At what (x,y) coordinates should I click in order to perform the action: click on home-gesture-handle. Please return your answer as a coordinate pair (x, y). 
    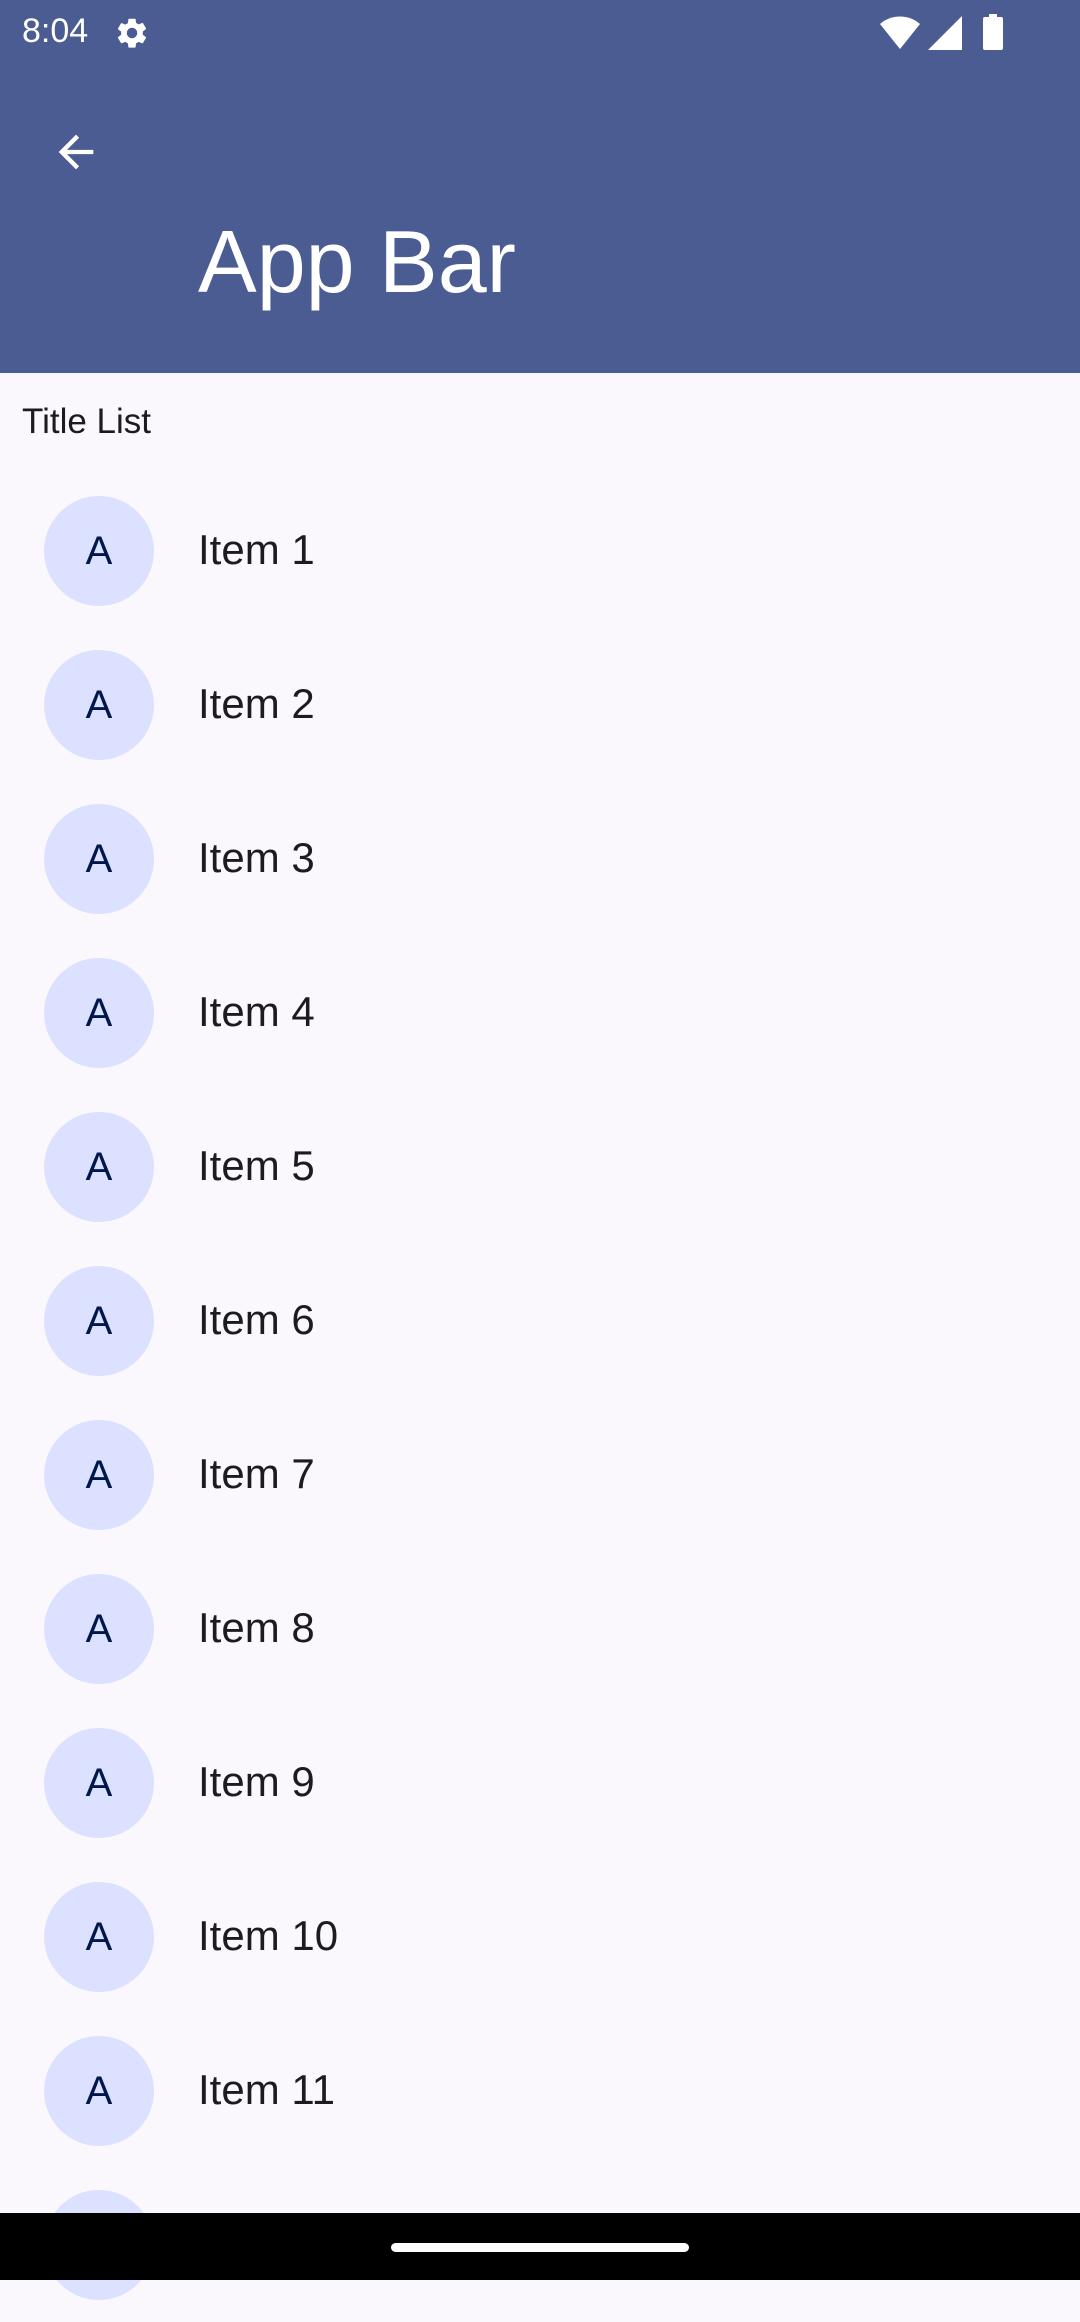
    Looking at the image, I should click on (540, 2247).